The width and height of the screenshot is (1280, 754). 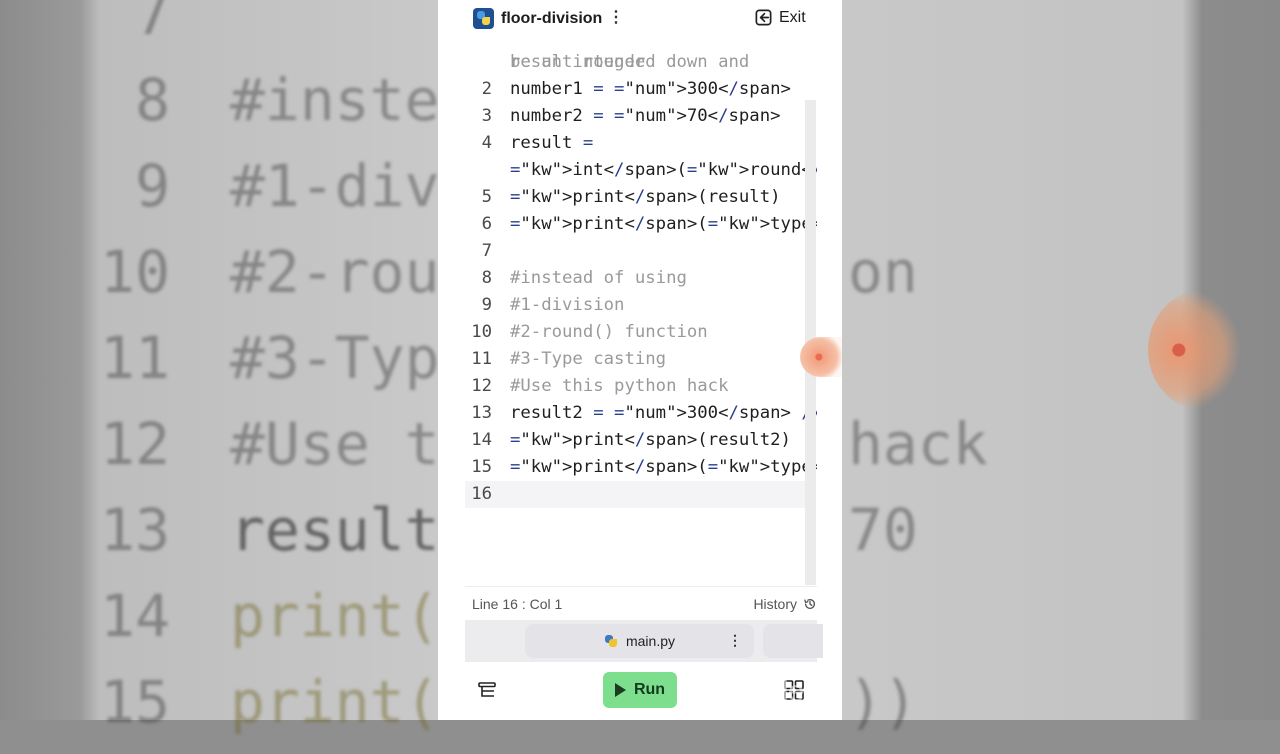 I want to click on touch-indicator, so click(x=821, y=357).